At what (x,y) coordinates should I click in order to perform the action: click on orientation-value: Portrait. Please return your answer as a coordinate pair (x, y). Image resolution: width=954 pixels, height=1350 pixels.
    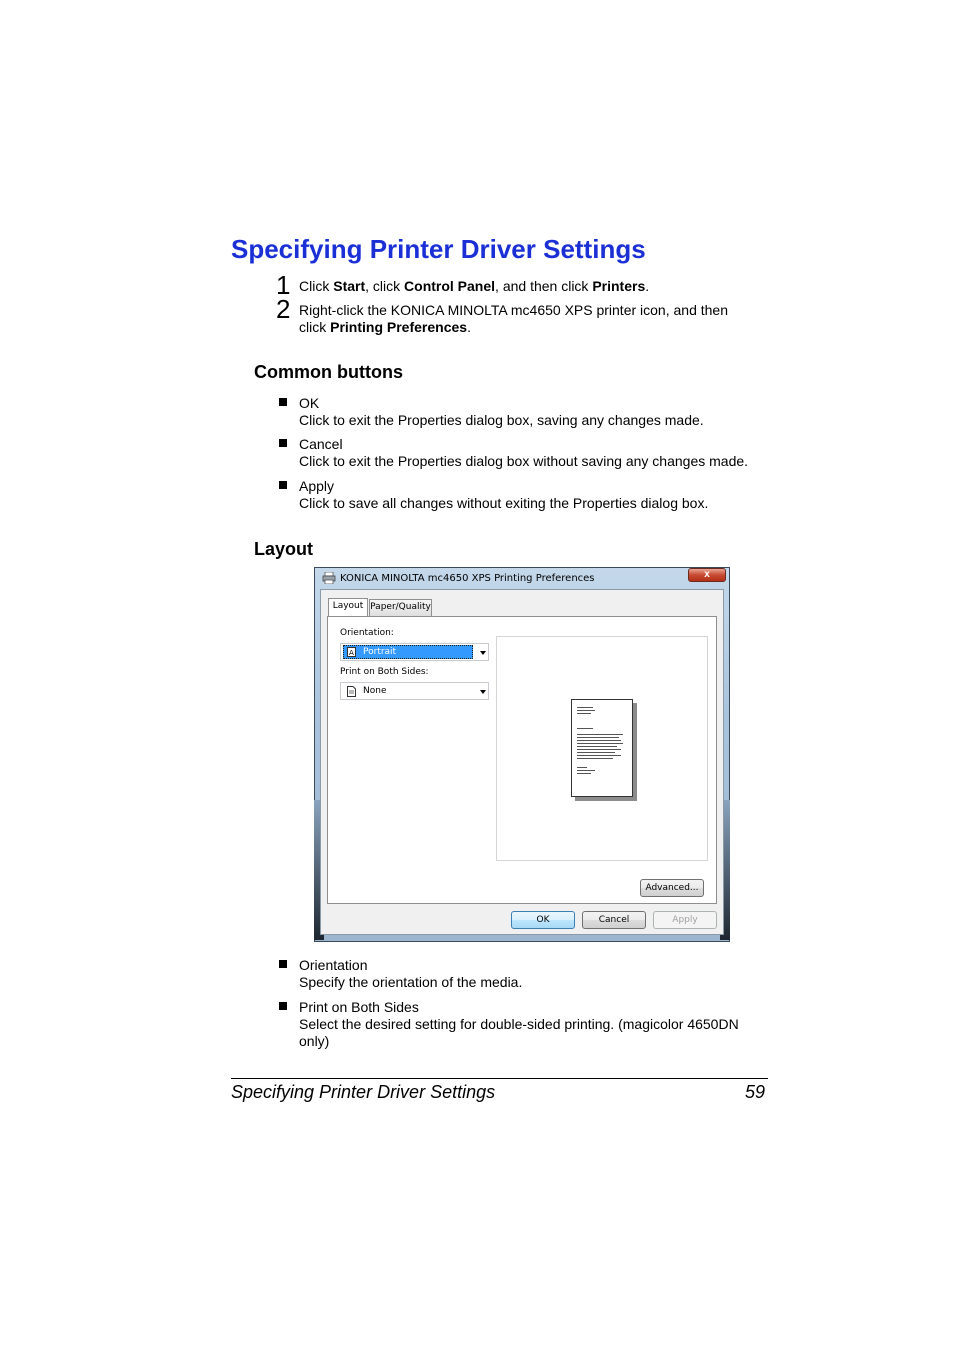
    Looking at the image, I should click on (380, 652).